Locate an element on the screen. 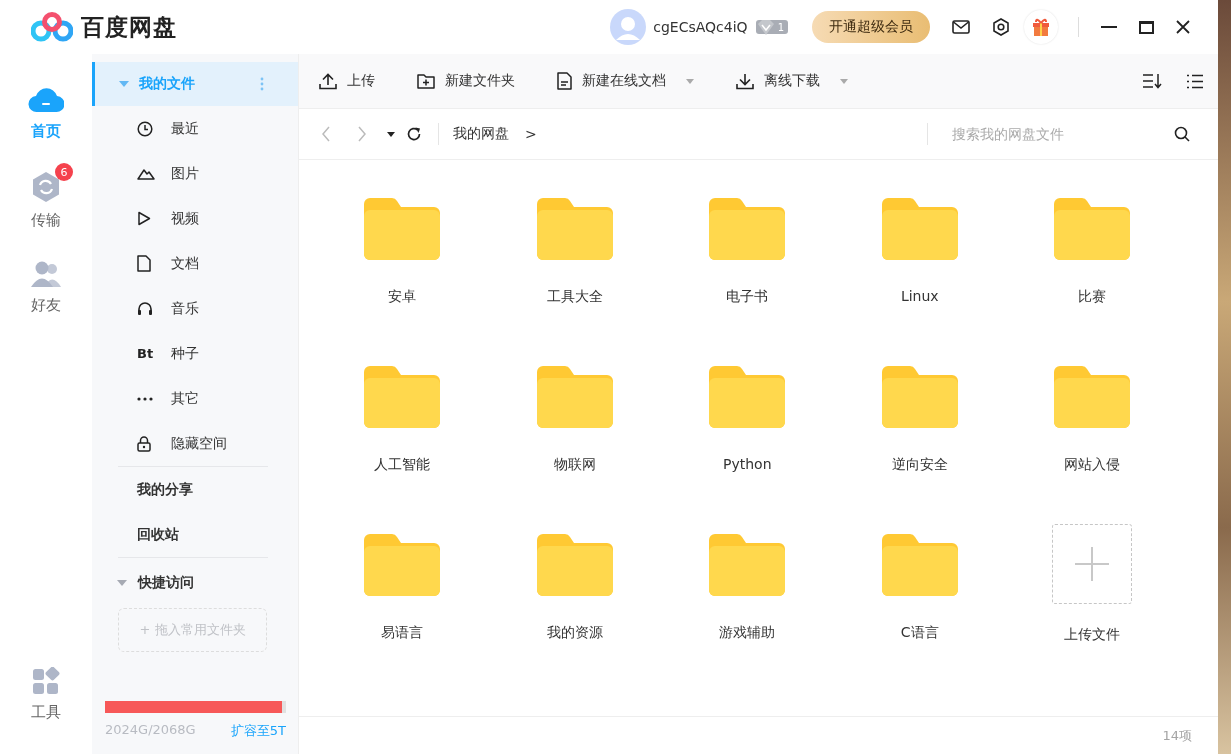 This screenshot has width=1231, height=754. sidebar-item: 音乐 is located at coordinates (195, 308).